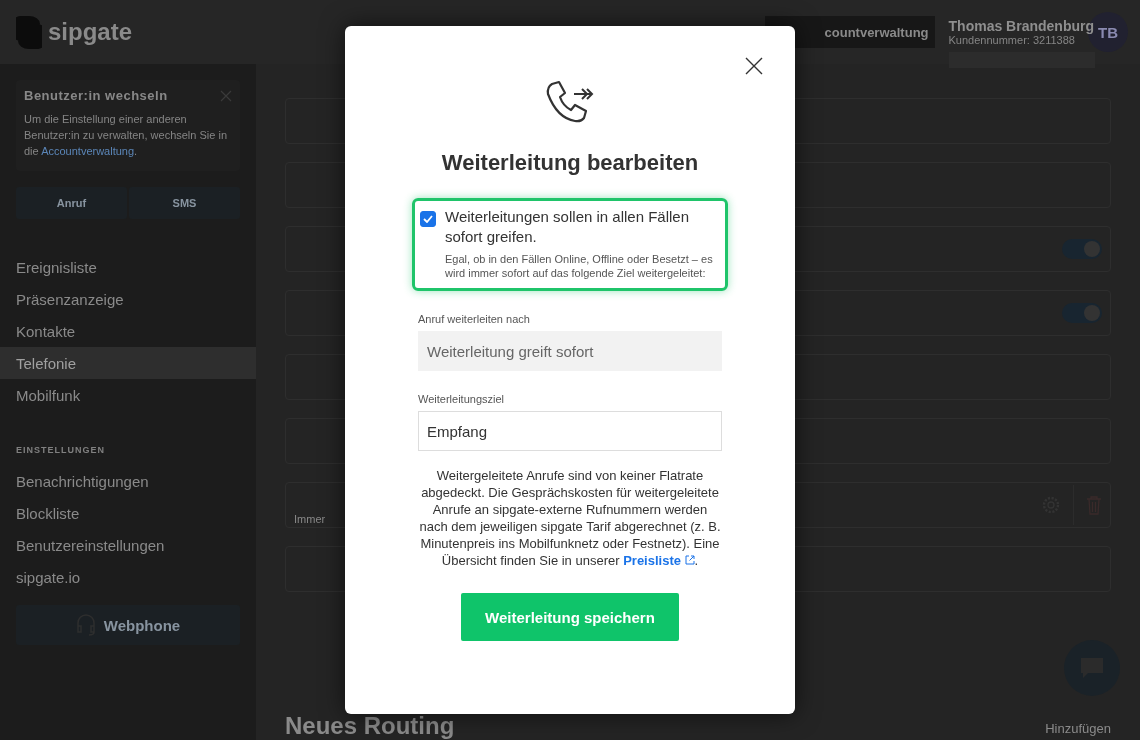 This screenshot has height=740, width=1140. I want to click on nav-item: Mobilfunk, so click(128, 395).